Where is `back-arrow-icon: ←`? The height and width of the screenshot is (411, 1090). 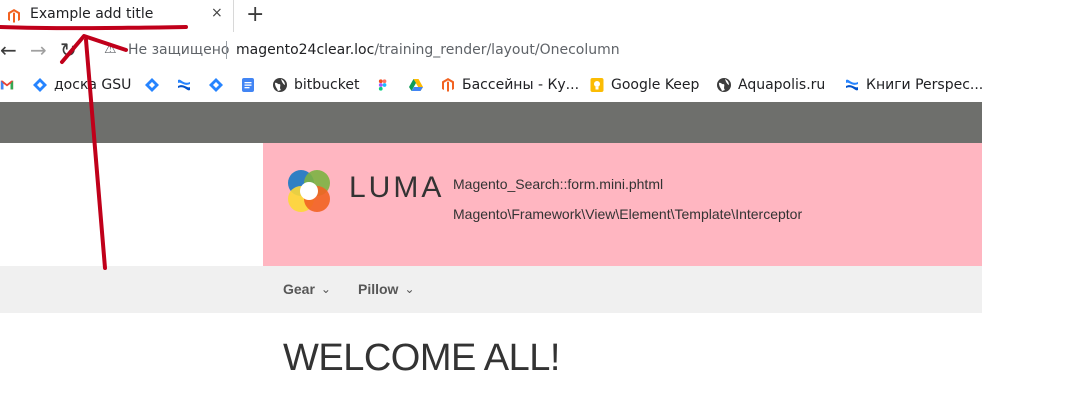
back-arrow-icon: ← is located at coordinates (8, 50).